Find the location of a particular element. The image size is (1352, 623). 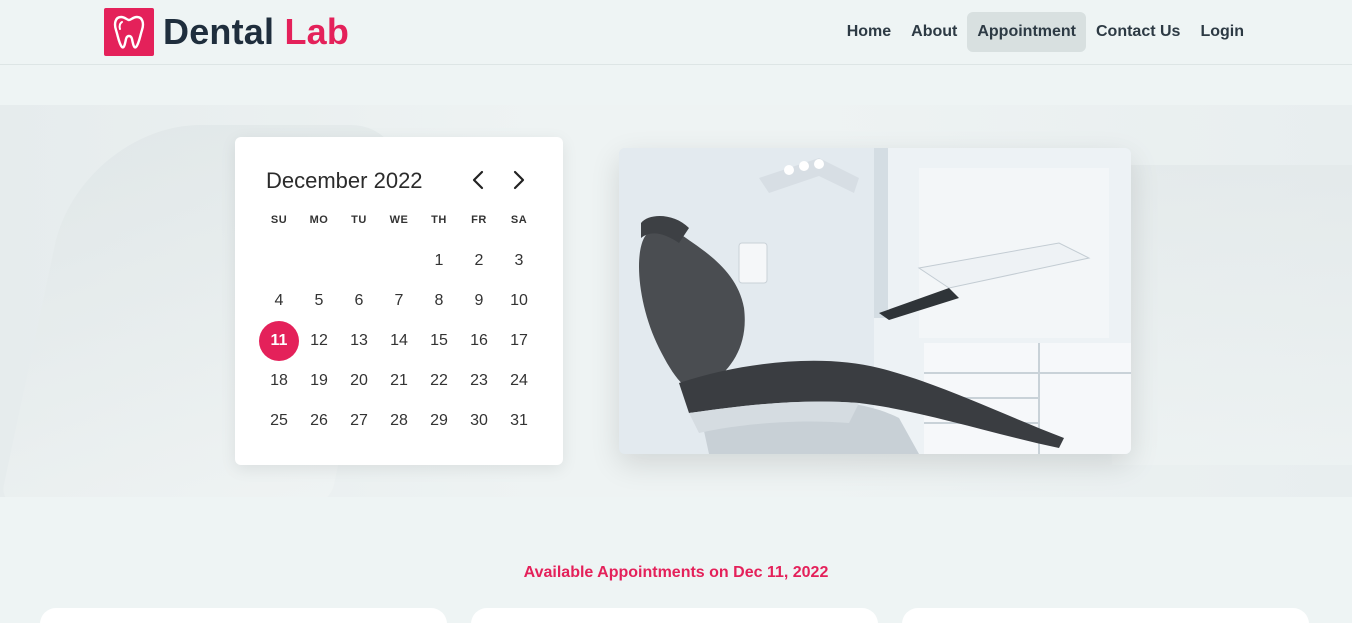

weekday-label: MO is located at coordinates (319, 220).